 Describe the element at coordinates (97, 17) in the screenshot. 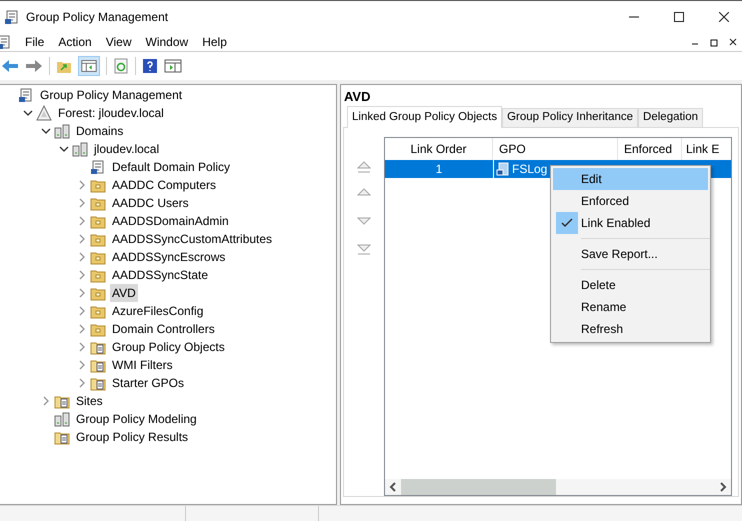

I see `window-title: Group Policy Management` at that location.